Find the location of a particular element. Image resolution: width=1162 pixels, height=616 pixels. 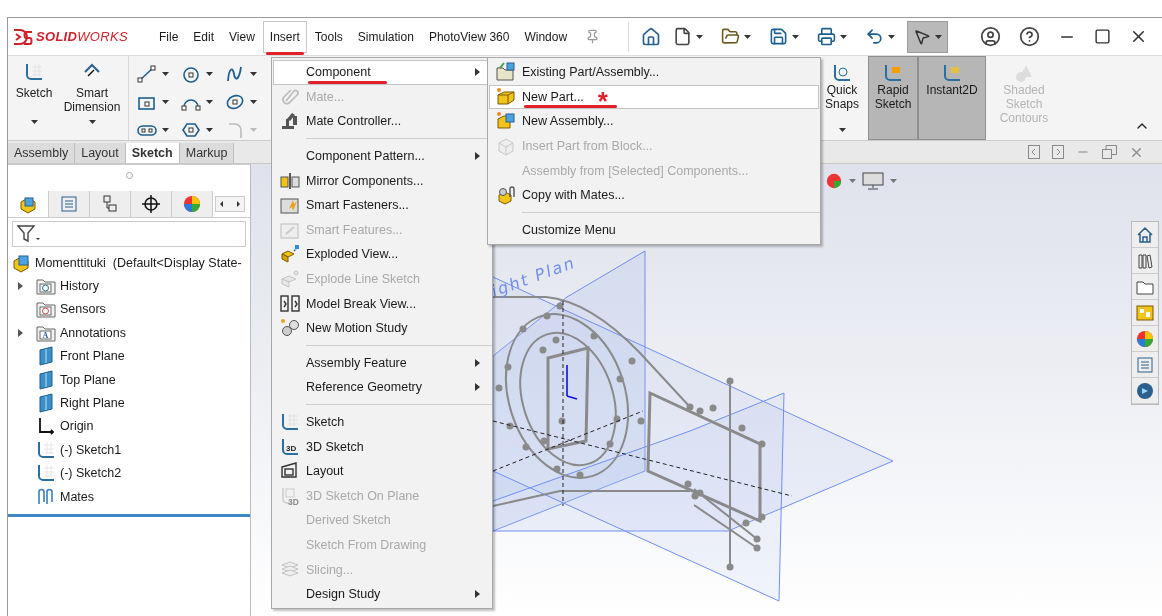

tool-button: Sketch is located at coordinates (34, 98).